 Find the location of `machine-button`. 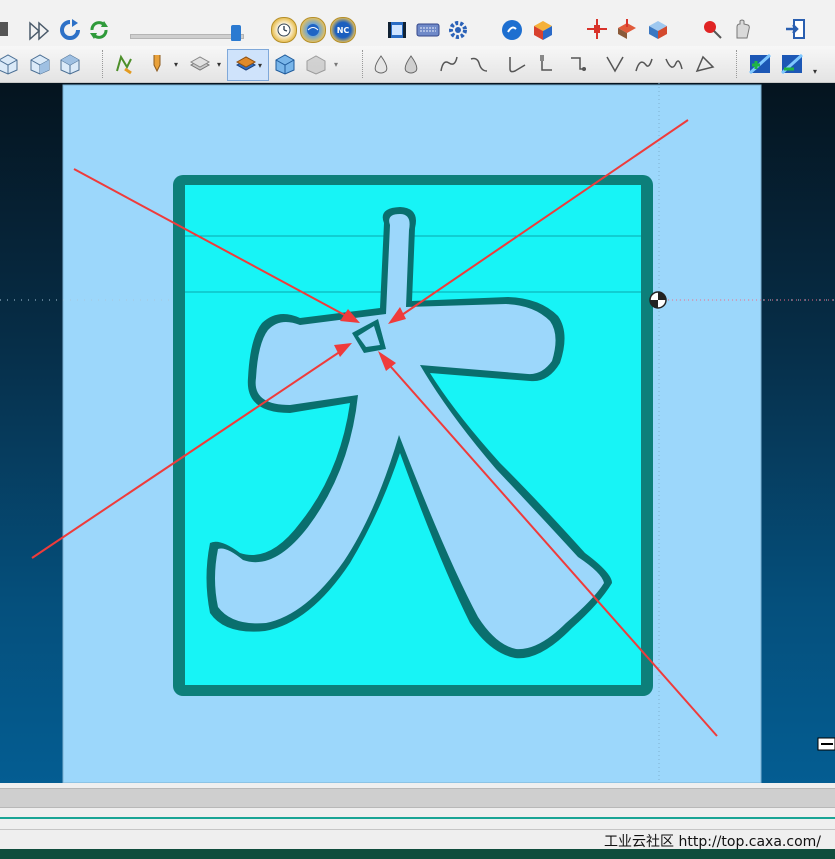

machine-button is located at coordinates (627, 29).